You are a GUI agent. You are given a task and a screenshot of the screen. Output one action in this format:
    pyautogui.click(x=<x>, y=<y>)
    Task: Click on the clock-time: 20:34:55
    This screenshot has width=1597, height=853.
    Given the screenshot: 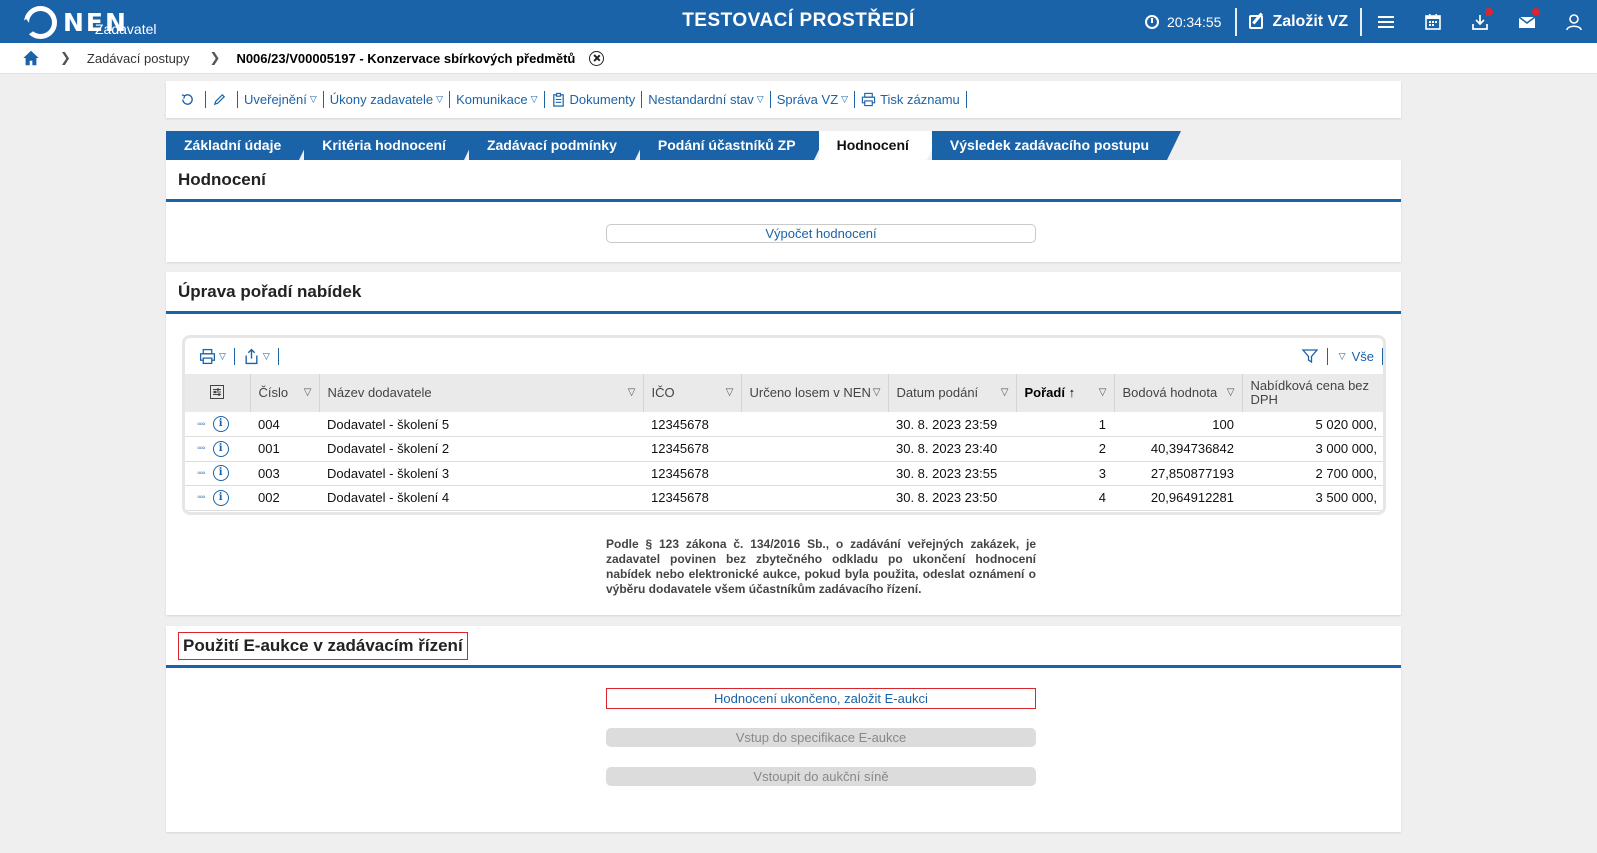 What is the action you would take?
    pyautogui.click(x=1194, y=21)
    